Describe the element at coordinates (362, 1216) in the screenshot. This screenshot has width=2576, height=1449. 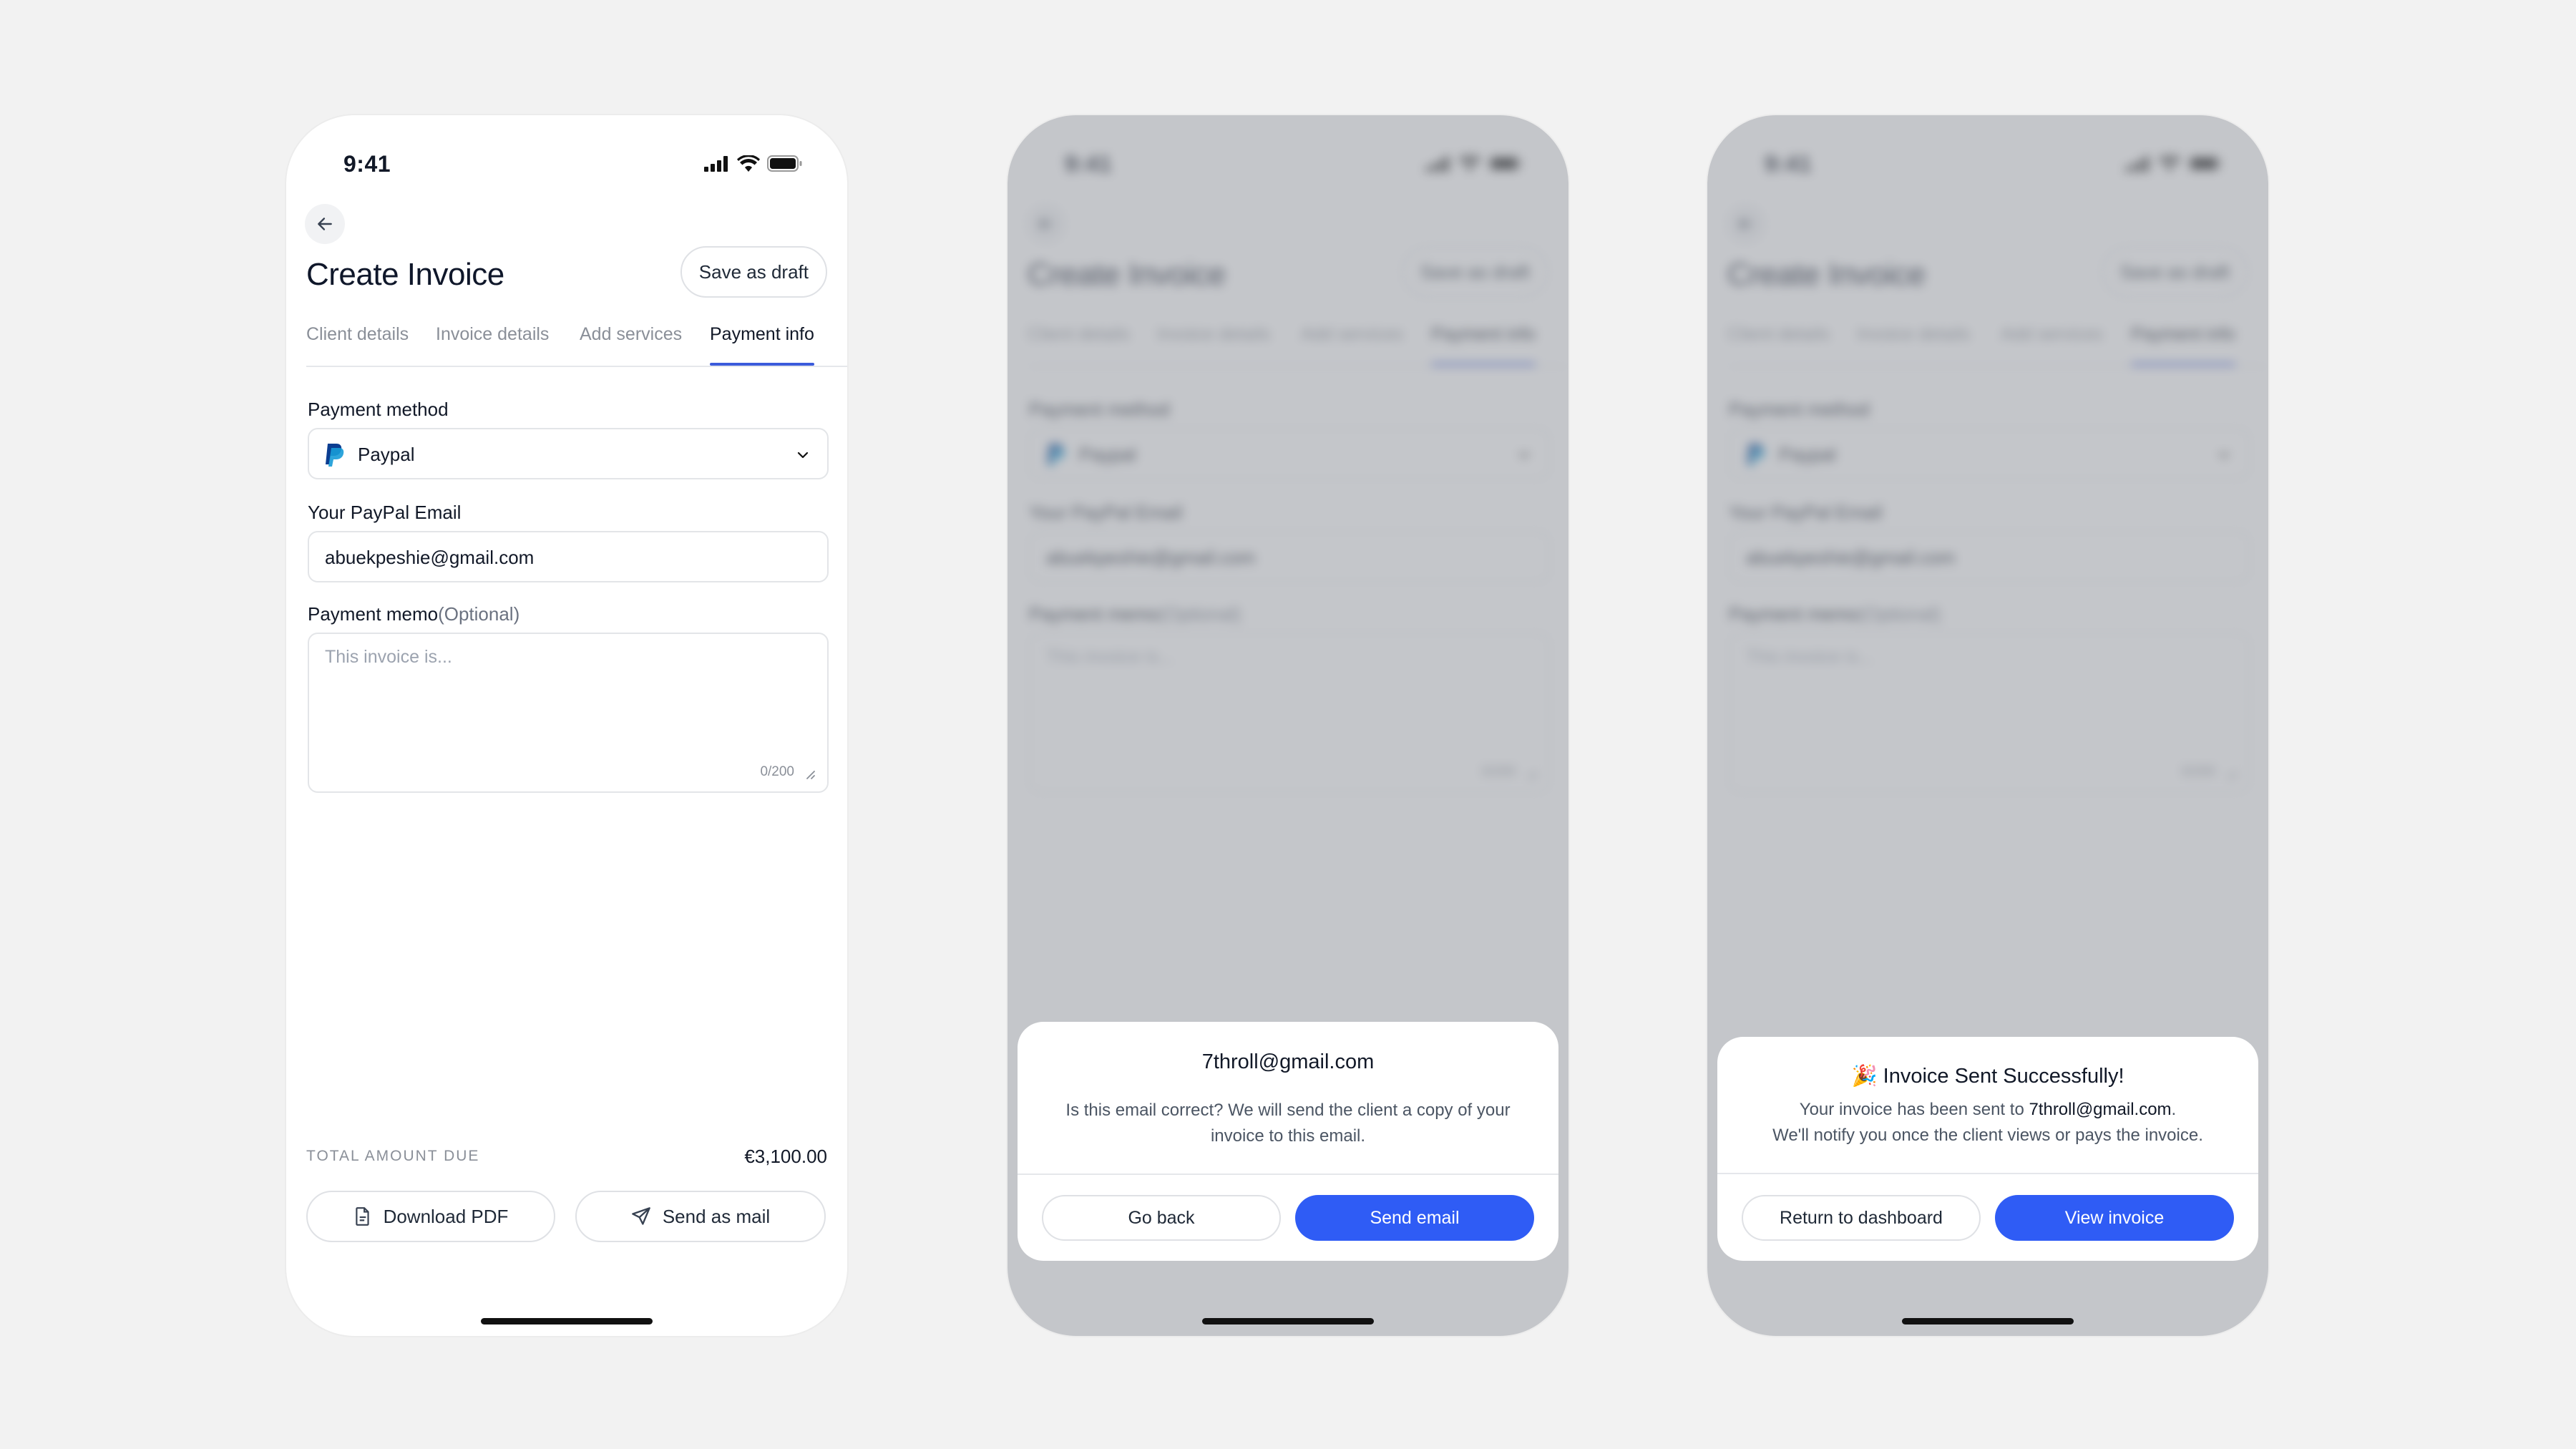
I see `document-icon` at that location.